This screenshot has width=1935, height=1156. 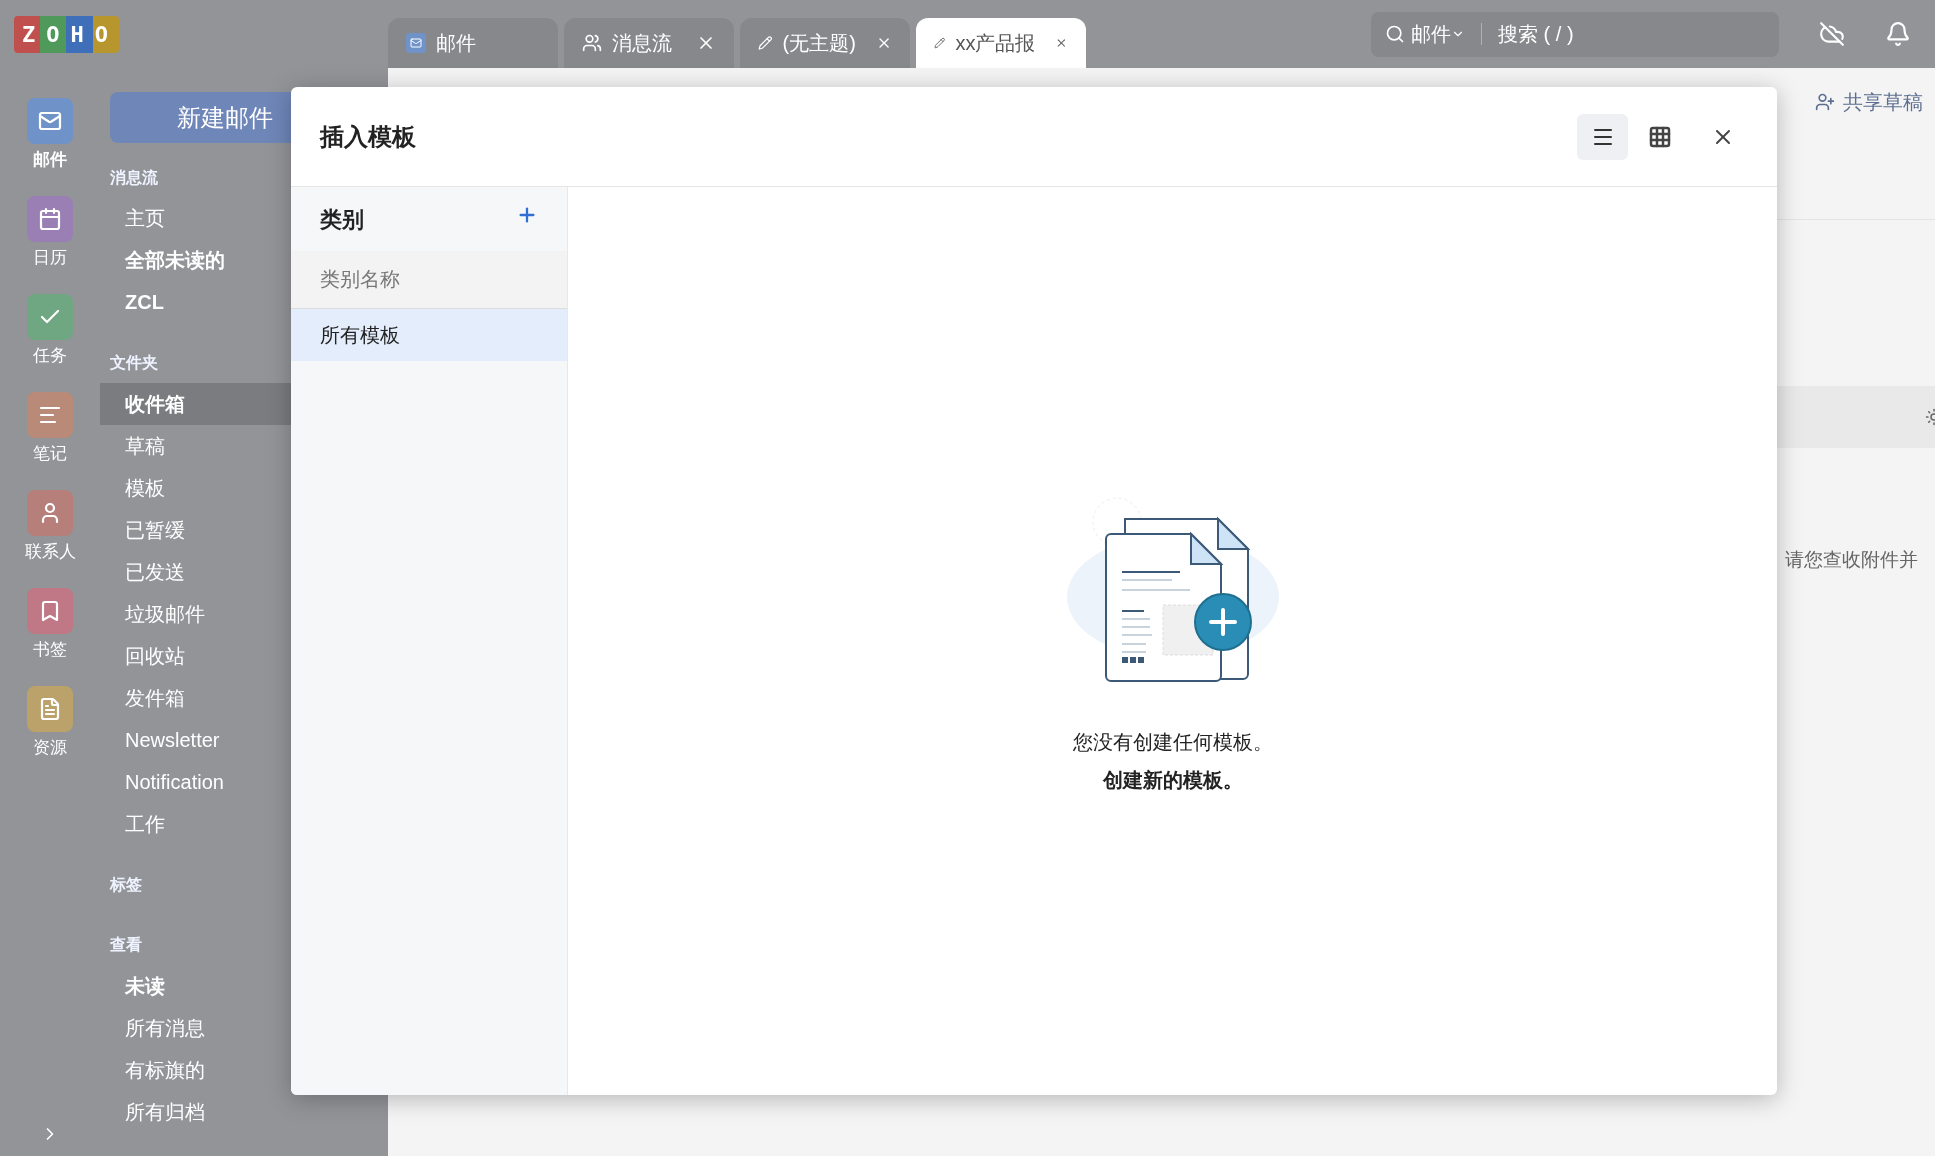 I want to click on app-rail-item: 书签, so click(x=50, y=624).